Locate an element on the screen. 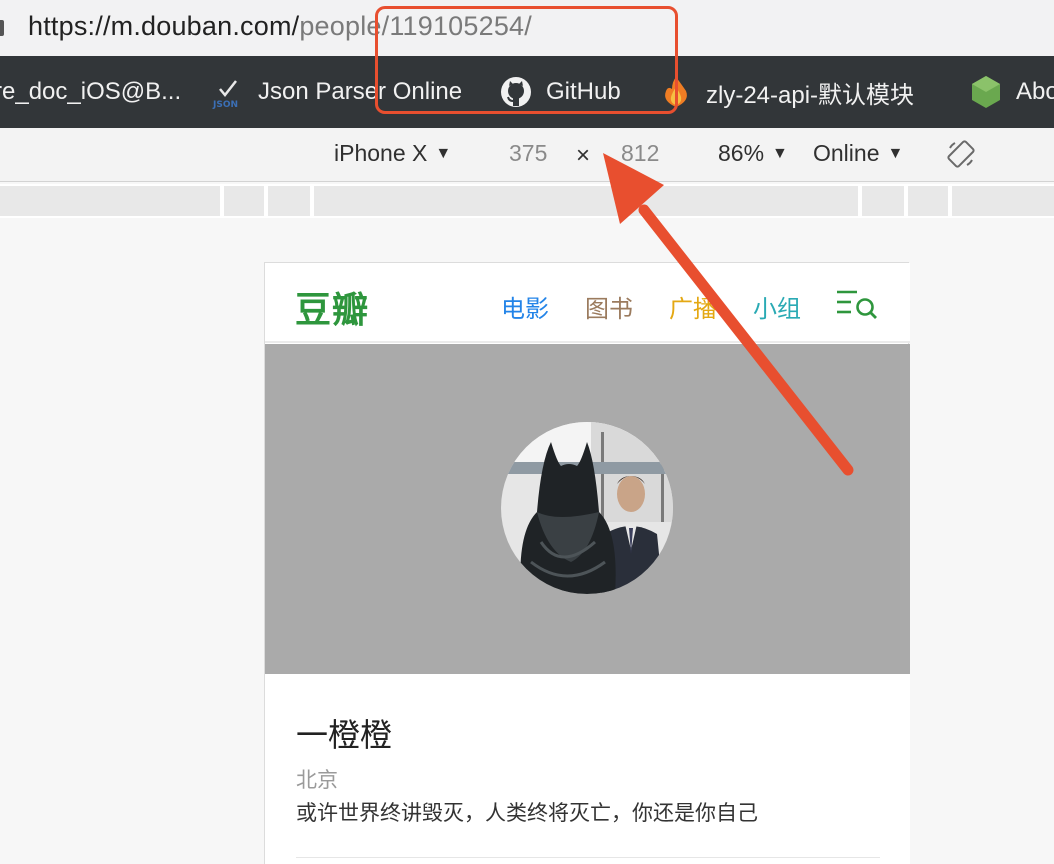 The height and width of the screenshot is (864, 1054). media-query-ruler is located at coordinates (527, 201).